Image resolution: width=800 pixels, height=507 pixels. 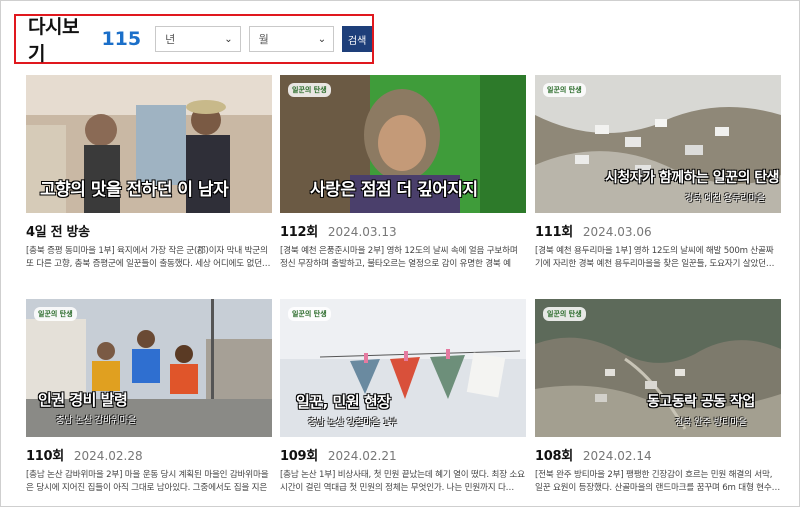 I want to click on thumbnail-caption: 사랑은 점점 더 깊어지지, so click(x=394, y=190).